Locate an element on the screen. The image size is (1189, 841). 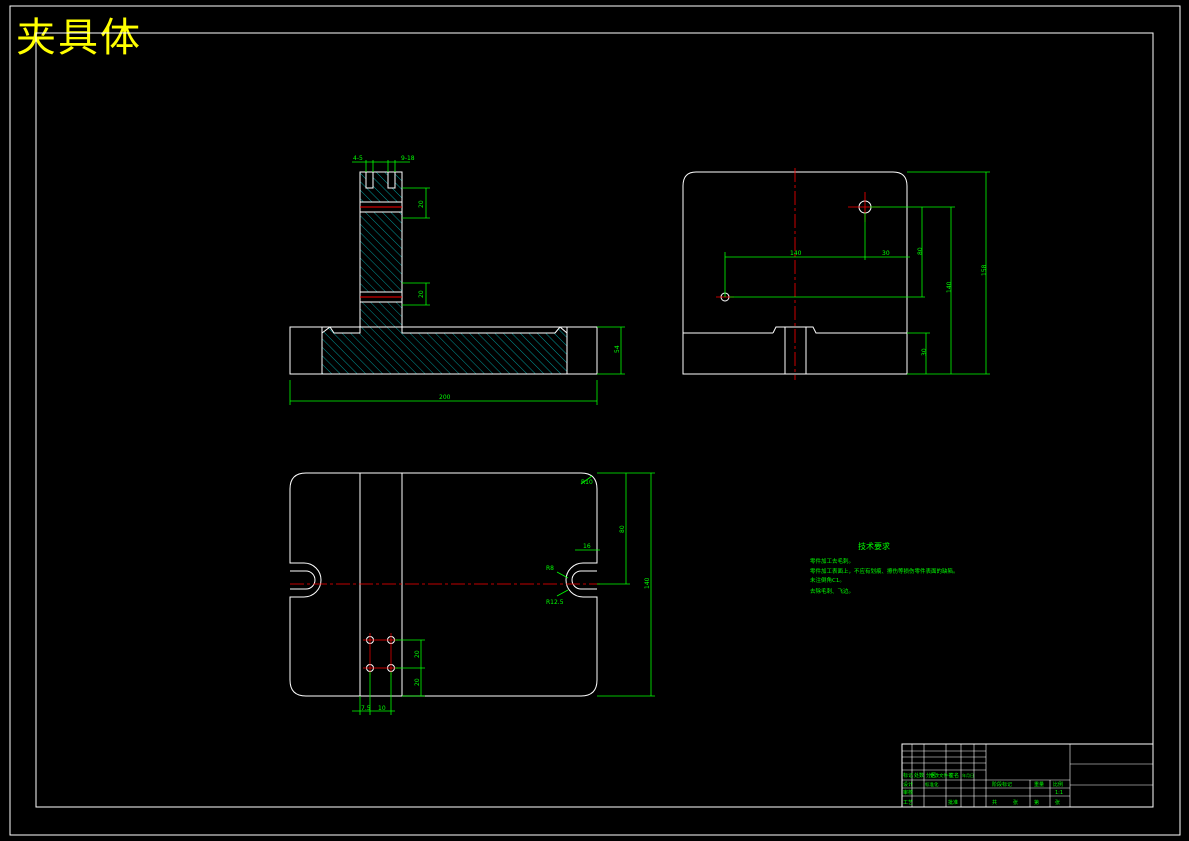
side-view: 140 30 80 140 158 30 is located at coordinates (836, 274).